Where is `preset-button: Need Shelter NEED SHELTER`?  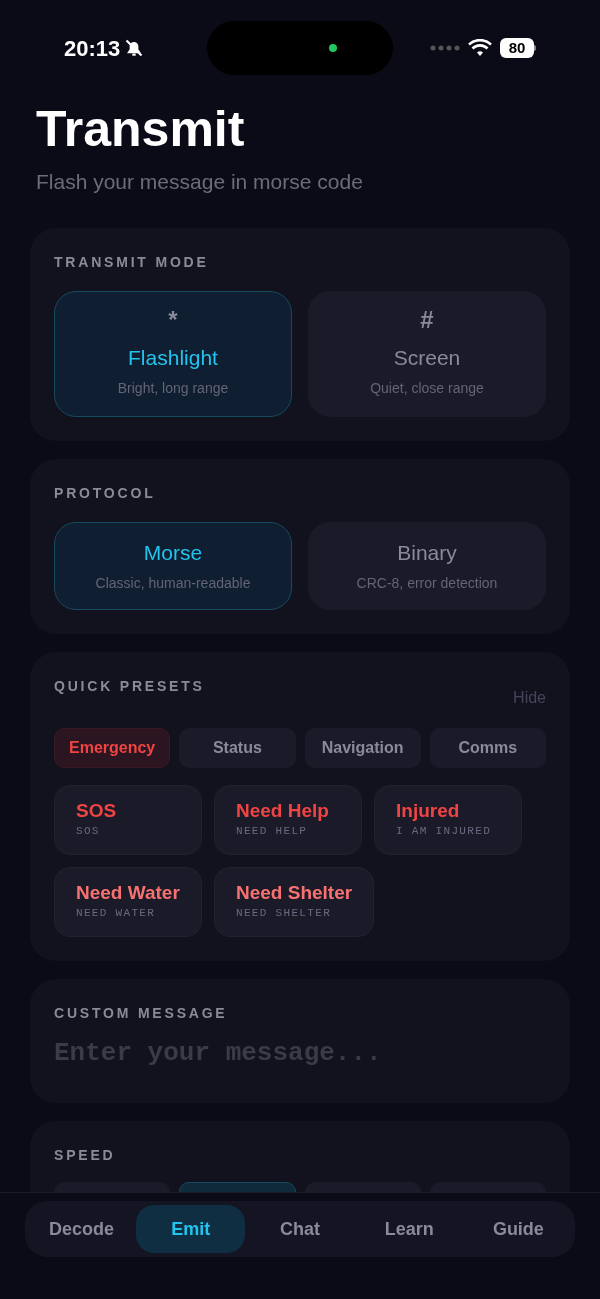
preset-button: Need Shelter NEED SHELTER is located at coordinates (294, 901).